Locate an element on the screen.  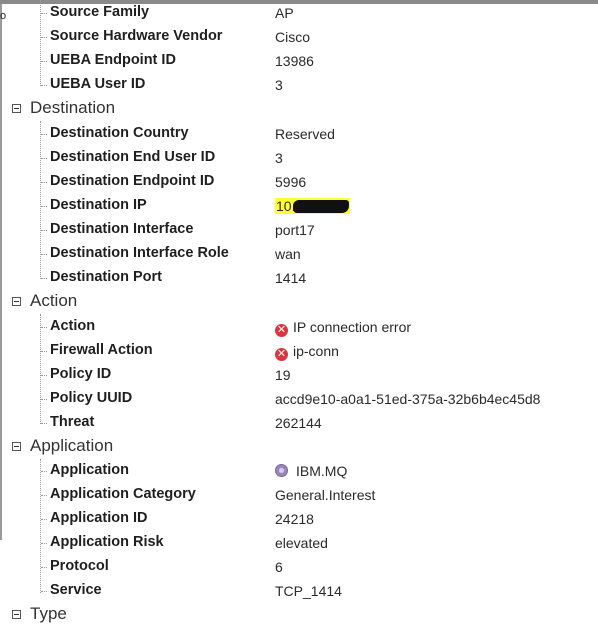
field-value: 1414 is located at coordinates (291, 278).